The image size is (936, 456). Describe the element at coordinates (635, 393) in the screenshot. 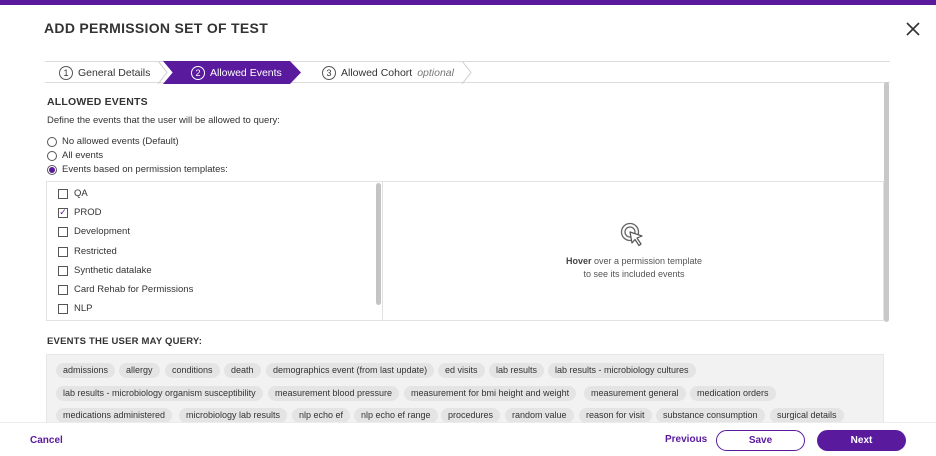

I see `event-chip: measurement general` at that location.